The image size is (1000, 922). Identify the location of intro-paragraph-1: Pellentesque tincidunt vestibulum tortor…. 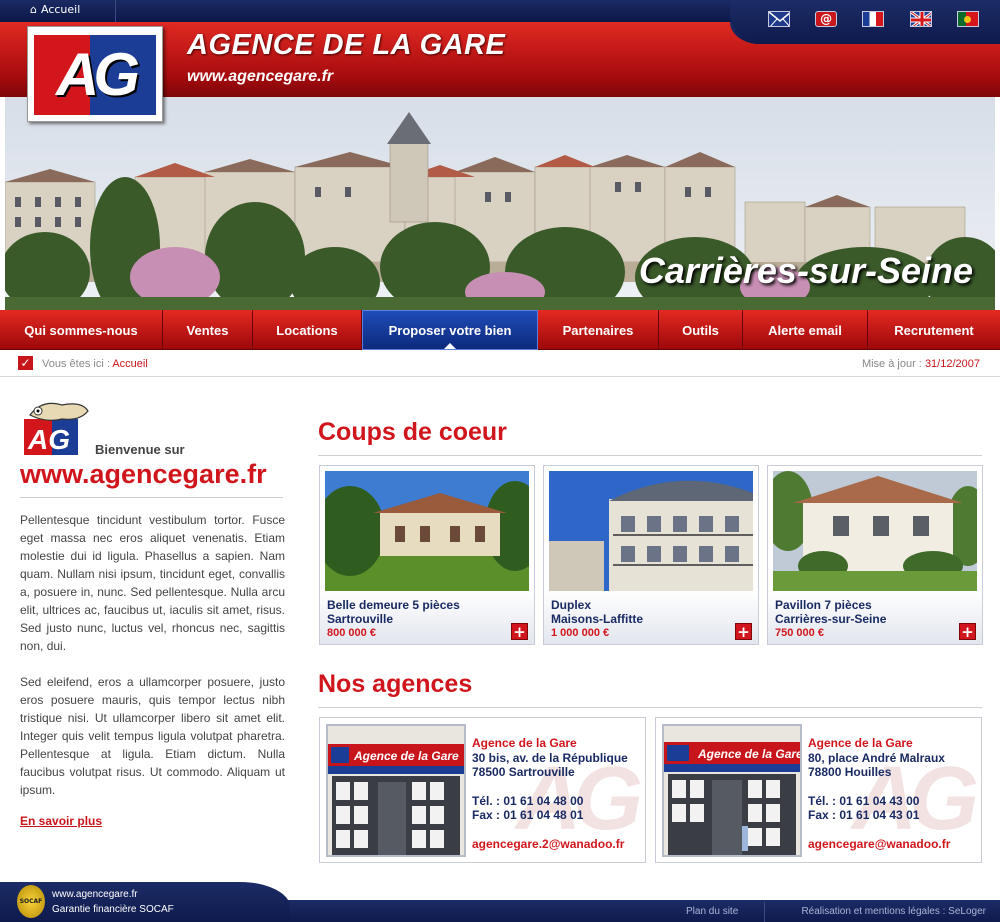
(152, 583).